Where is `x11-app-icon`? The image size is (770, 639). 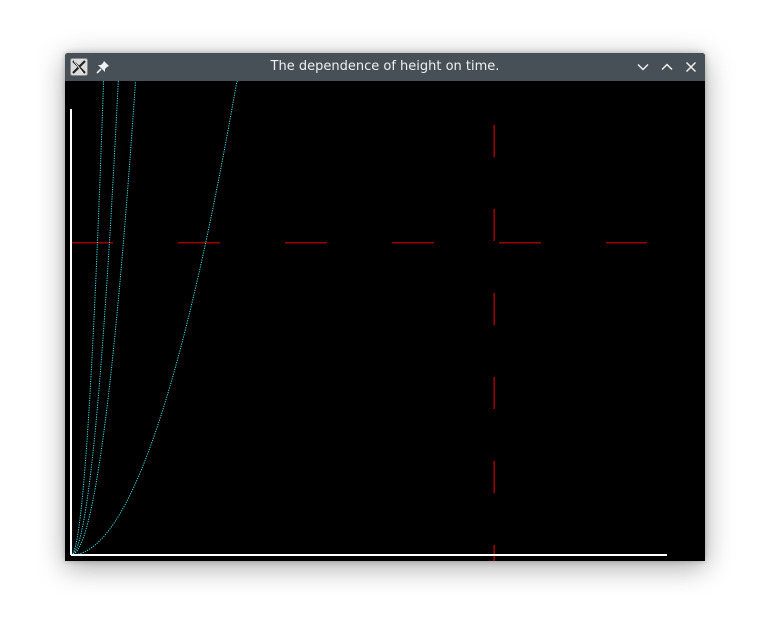 x11-app-icon is located at coordinates (79, 67).